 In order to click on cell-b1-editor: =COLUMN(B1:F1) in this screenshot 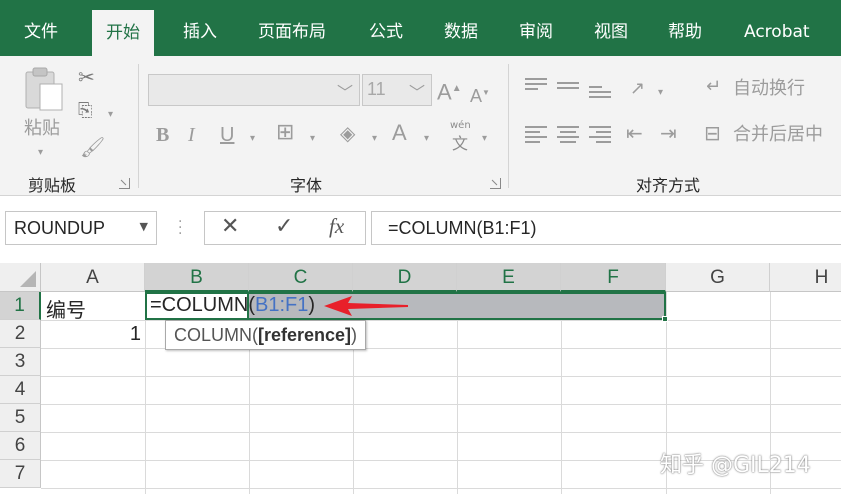, I will do `click(232, 305)`.